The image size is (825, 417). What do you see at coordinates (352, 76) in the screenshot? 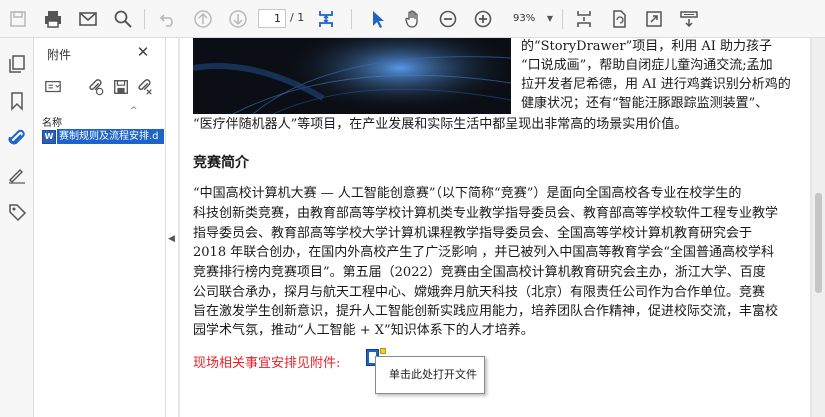
I see `document-image` at bounding box center [352, 76].